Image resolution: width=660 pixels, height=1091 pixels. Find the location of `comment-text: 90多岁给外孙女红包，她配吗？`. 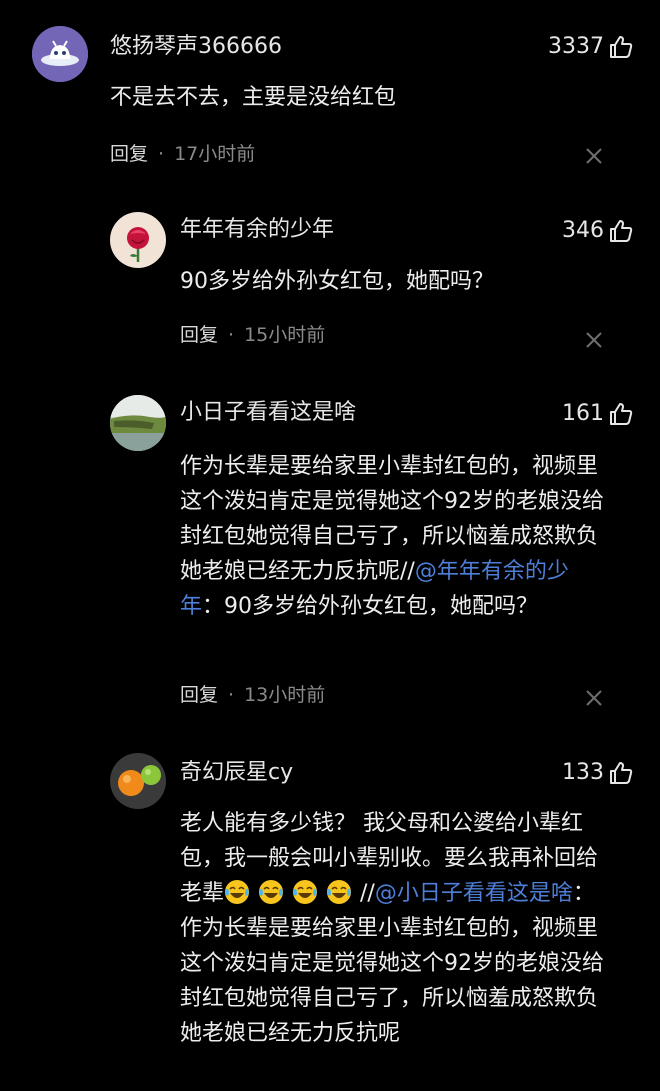

comment-text: 90多岁给外孙女红包，她配吗？ is located at coordinates (337, 281).